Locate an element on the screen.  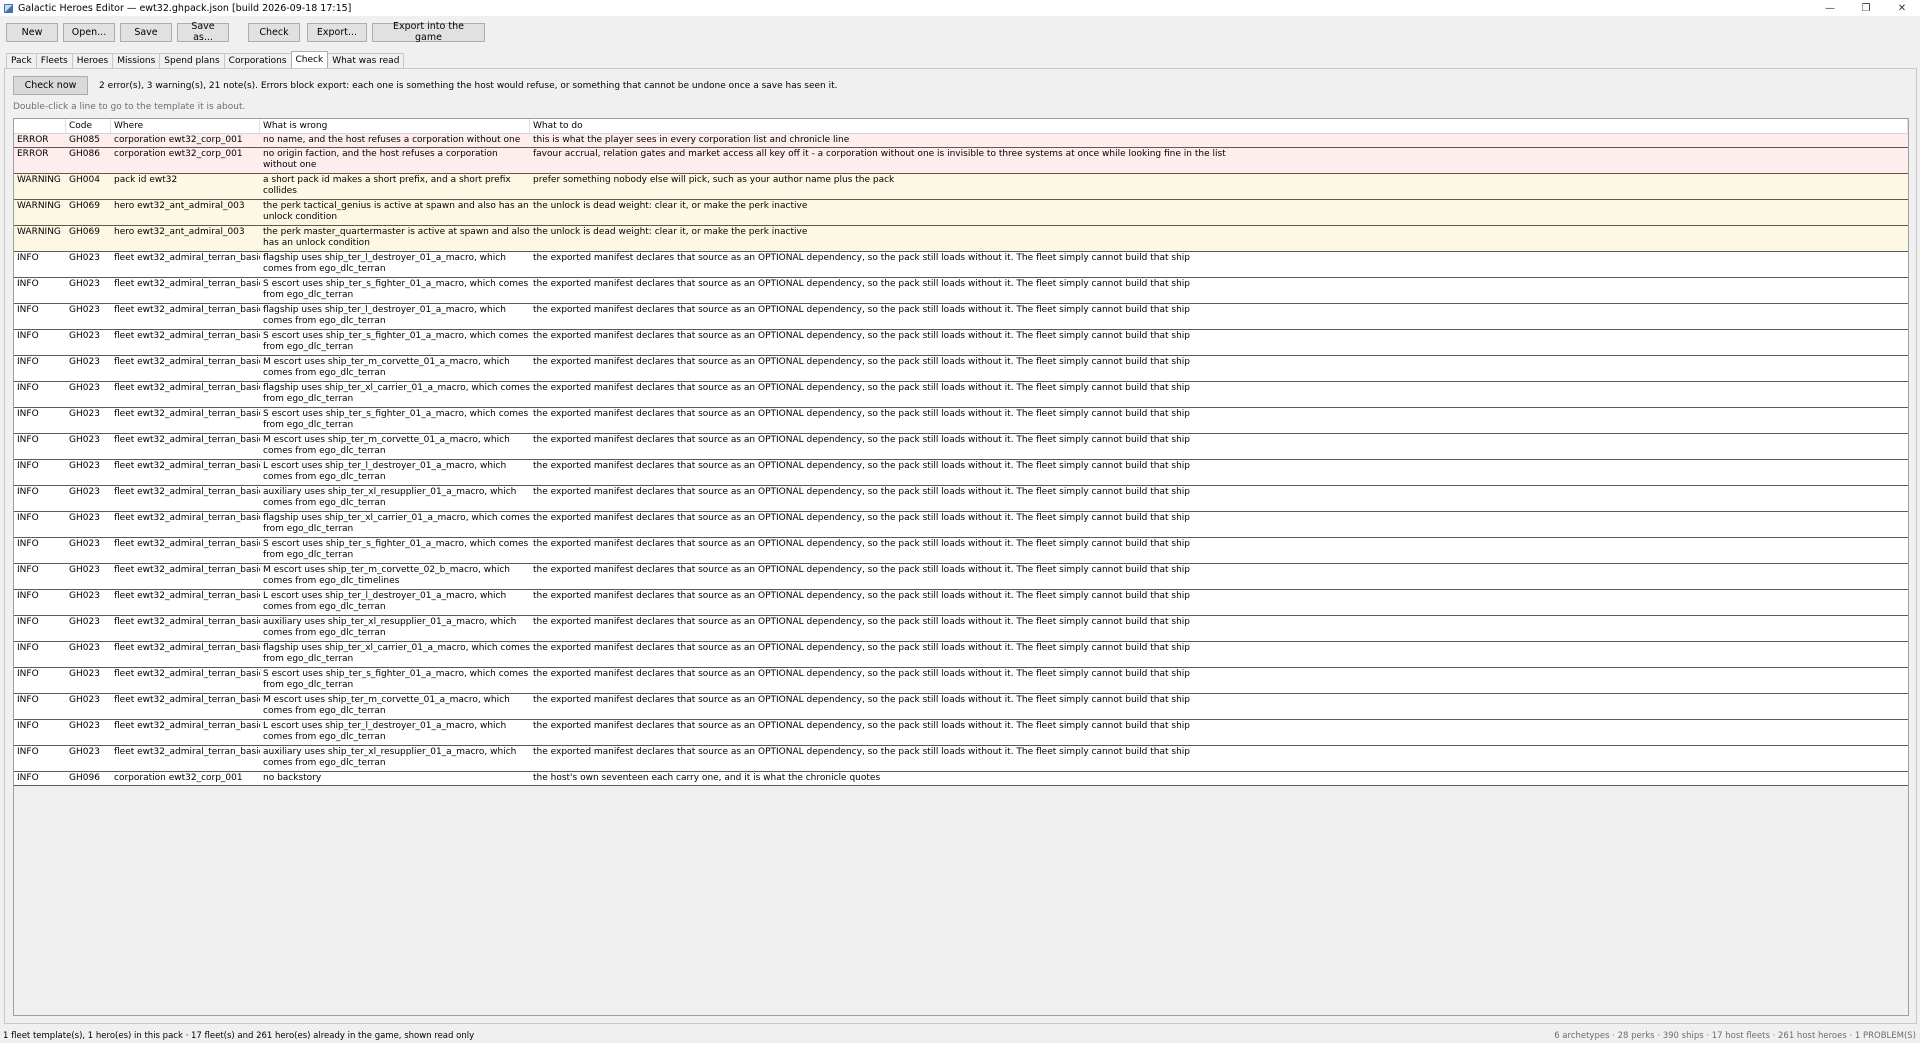
export-into-game-button: Export into the game is located at coordinates (428, 32).